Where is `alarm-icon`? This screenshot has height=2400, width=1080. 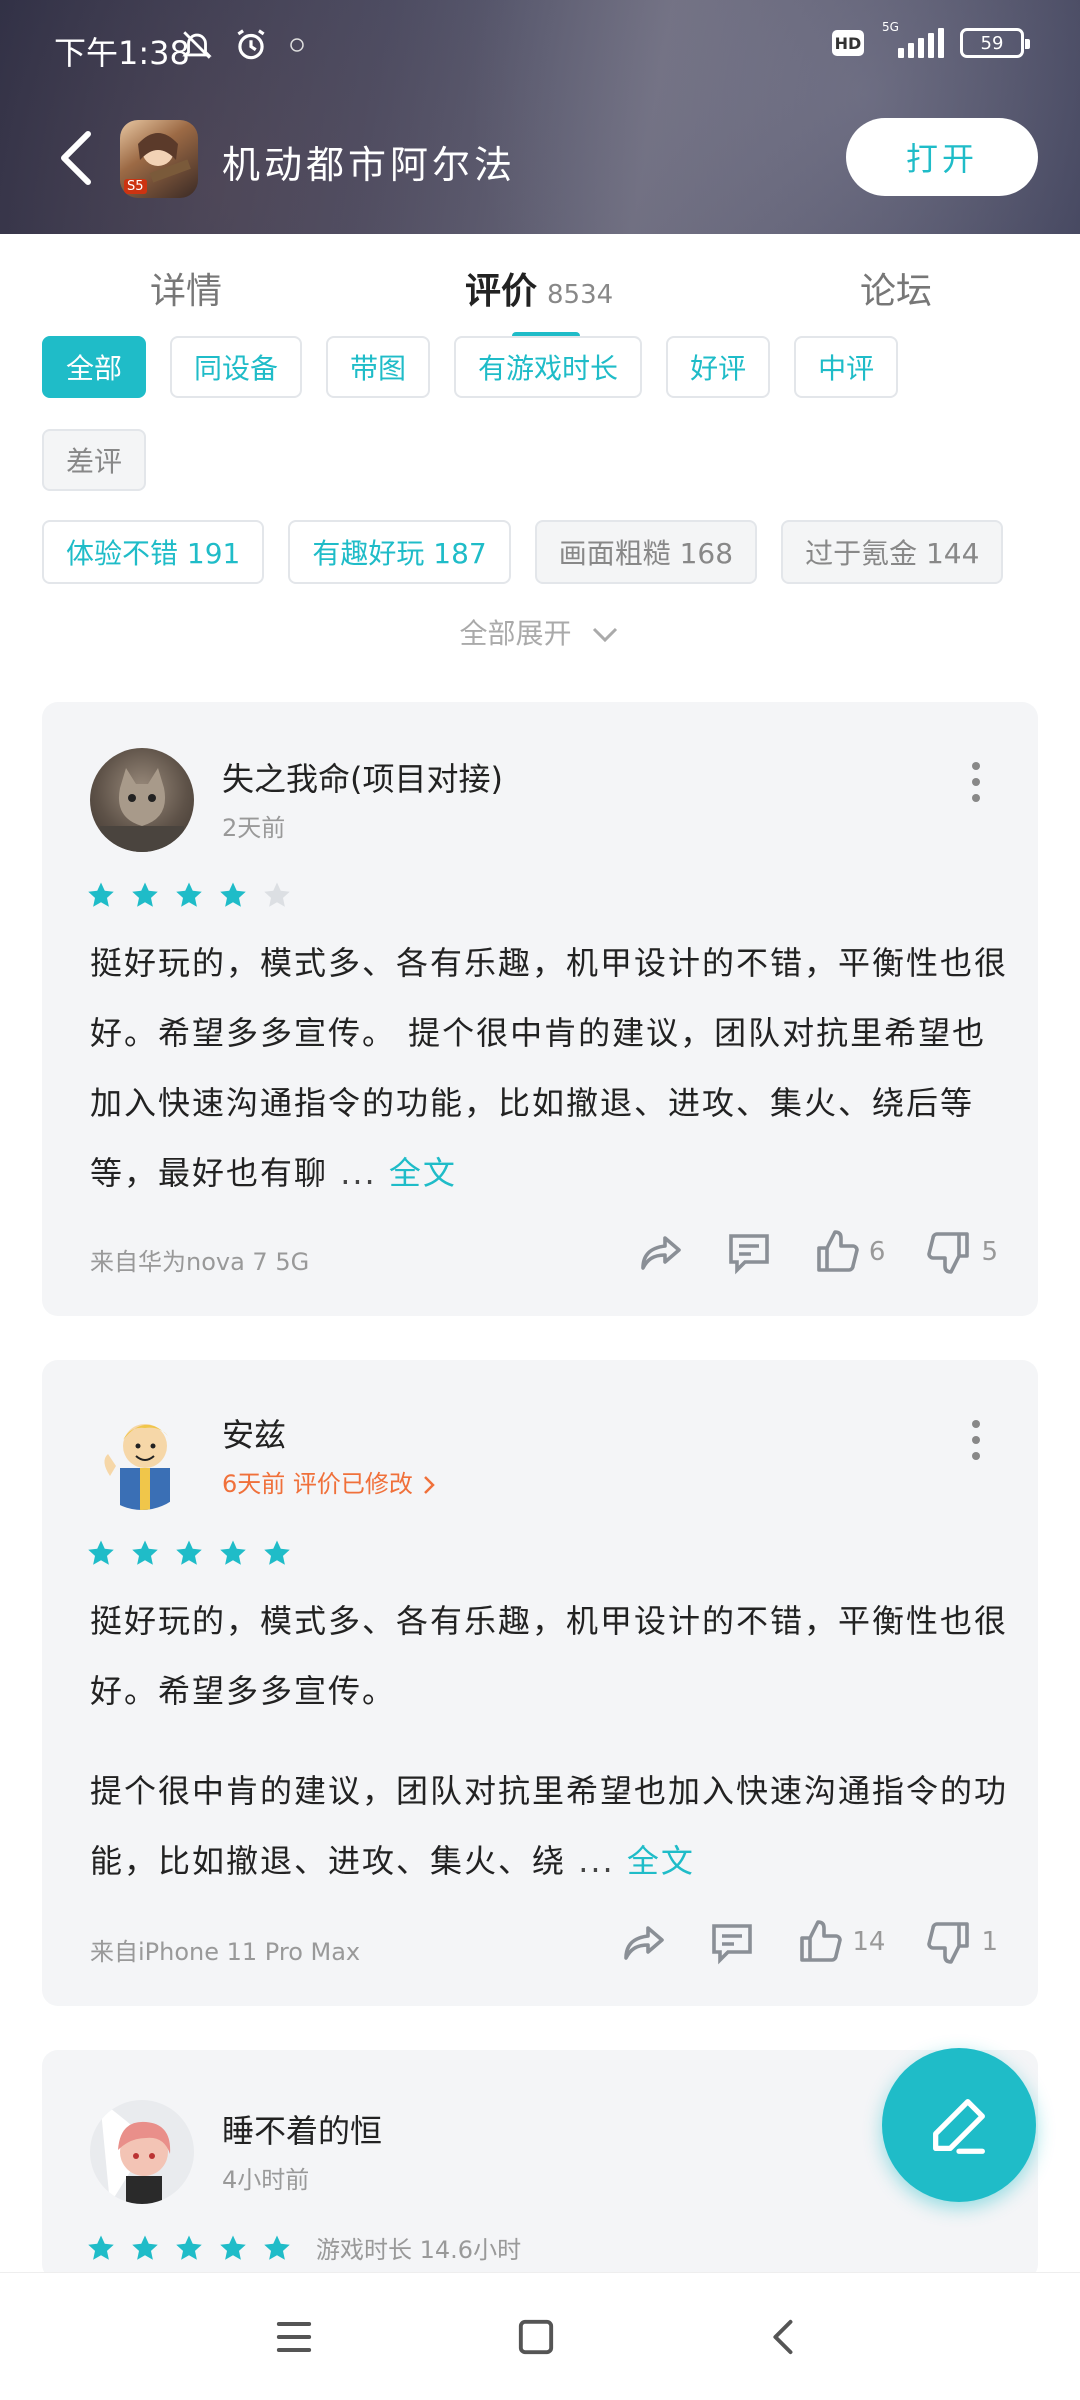 alarm-icon is located at coordinates (251, 44).